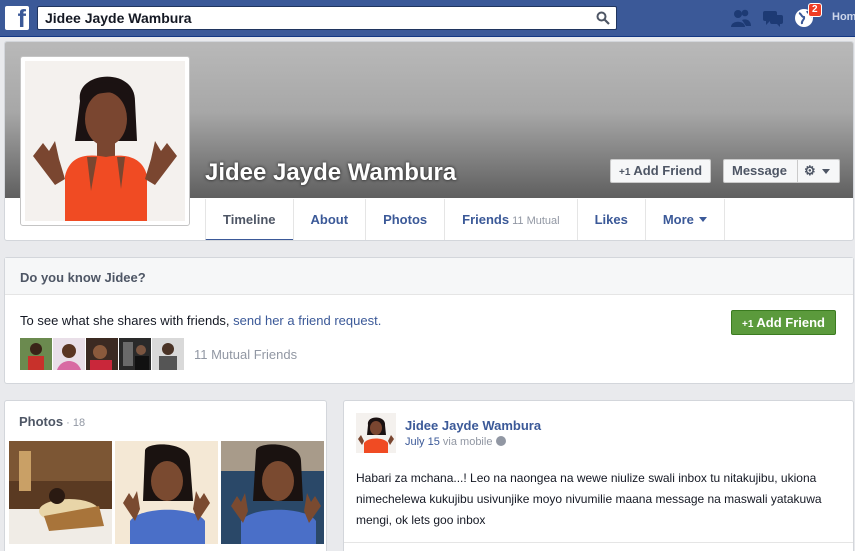  Describe the element at coordinates (843, 17) in the screenshot. I see `home-link: Hom` at that location.